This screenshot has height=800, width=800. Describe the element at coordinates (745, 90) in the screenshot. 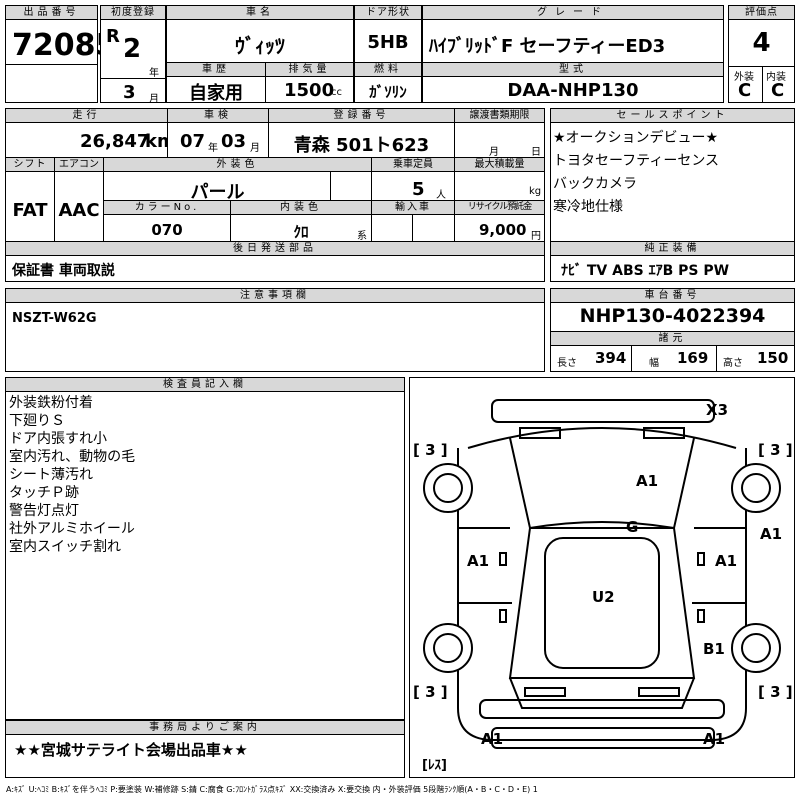

I see `exterior-grade: C` at that location.